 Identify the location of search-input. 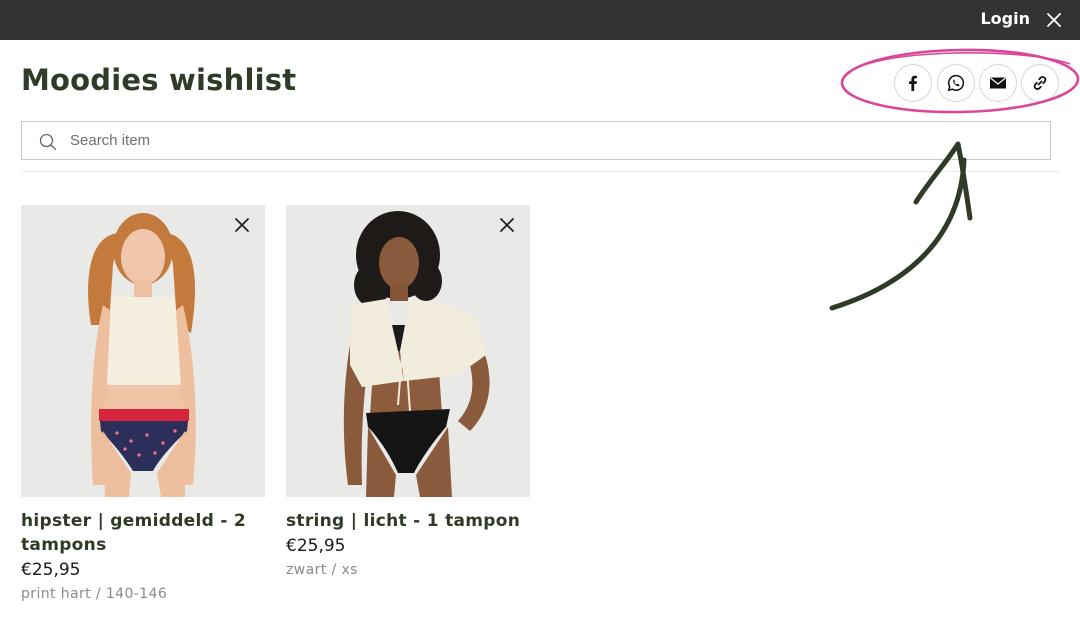
(550, 140).